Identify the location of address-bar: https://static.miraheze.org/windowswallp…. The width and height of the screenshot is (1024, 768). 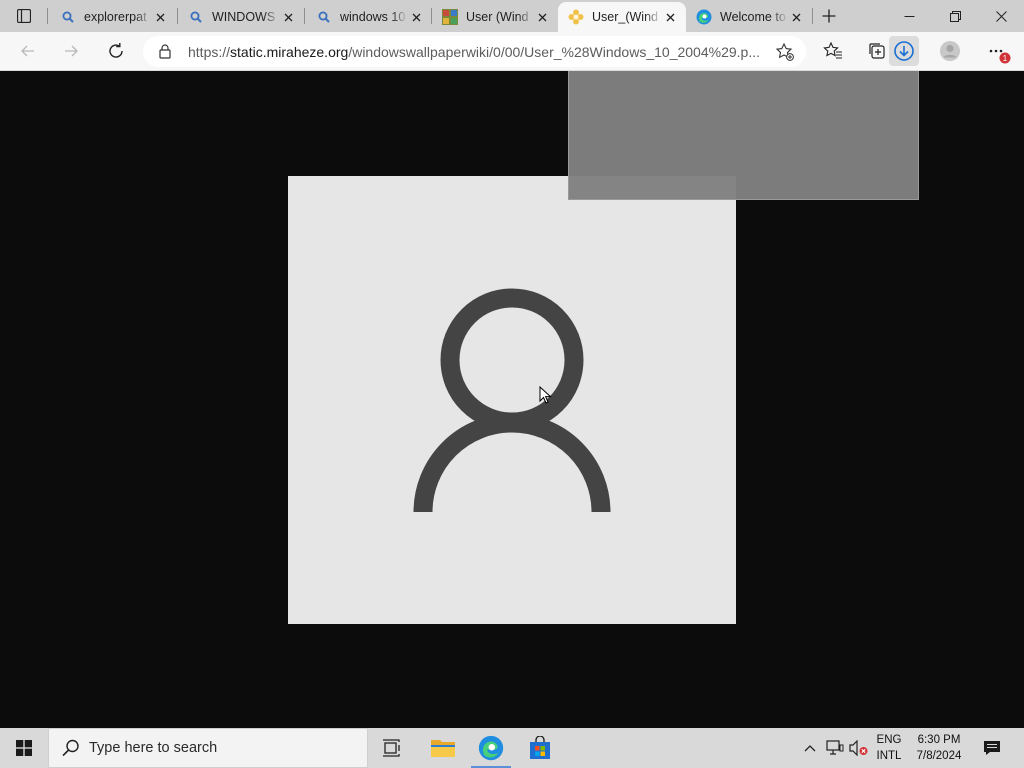
(474, 51).